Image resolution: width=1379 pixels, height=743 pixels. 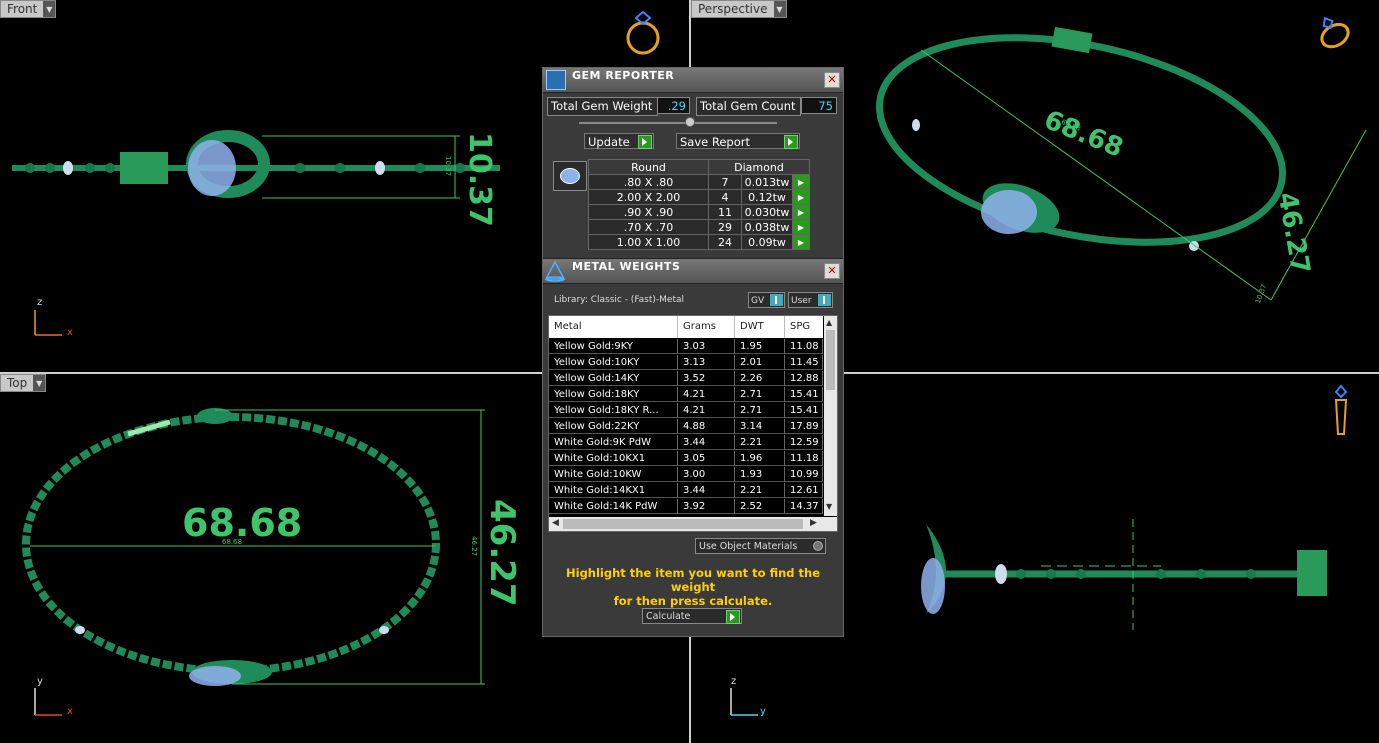 I want to click on gem-row: .80 X .80 7 0.013tw ▶, so click(x=699, y=182).